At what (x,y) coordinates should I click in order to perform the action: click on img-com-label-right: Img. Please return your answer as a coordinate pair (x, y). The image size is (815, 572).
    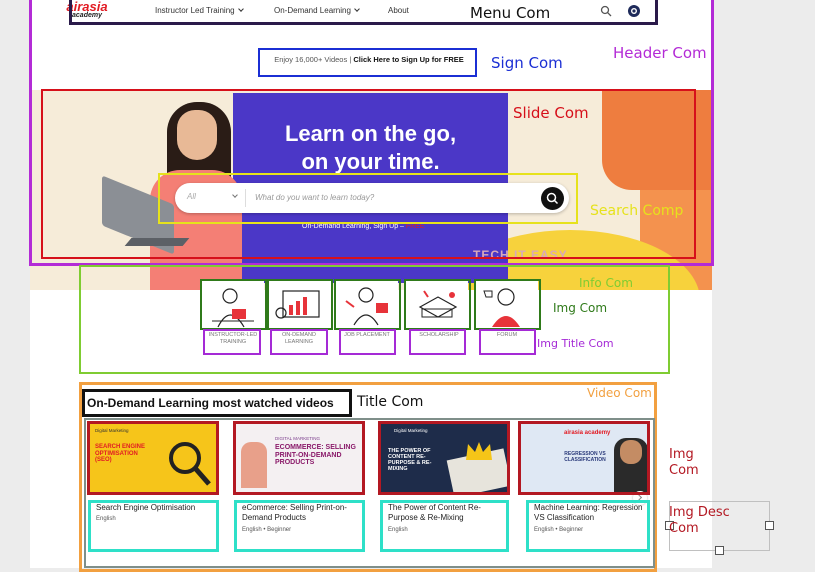
    Looking at the image, I should click on (681, 454).